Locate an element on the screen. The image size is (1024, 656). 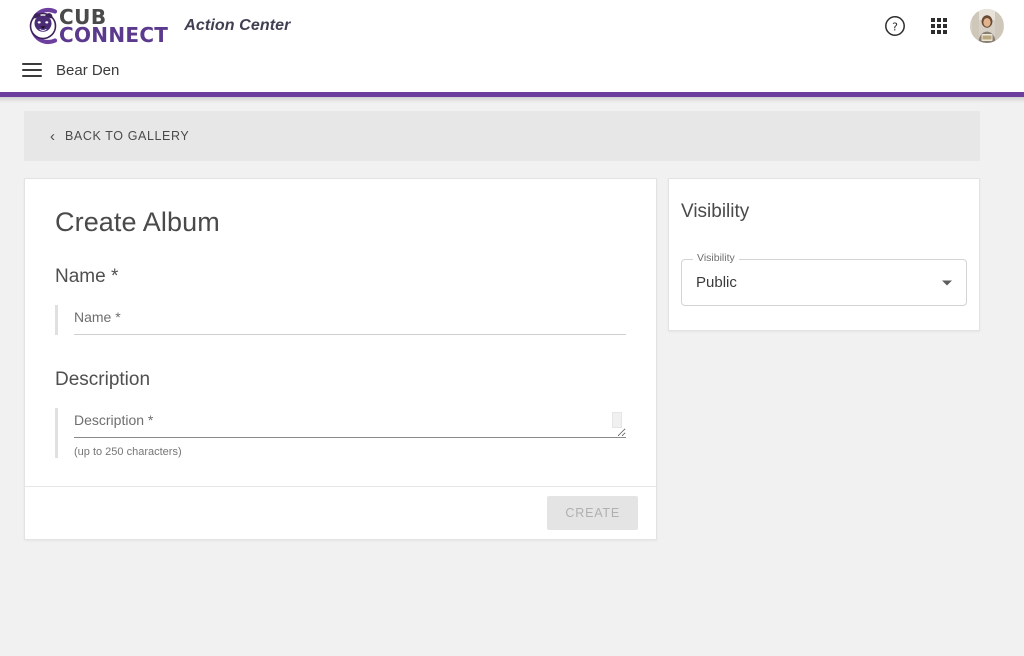
help-circle-icon: ? is located at coordinates (895, 26).